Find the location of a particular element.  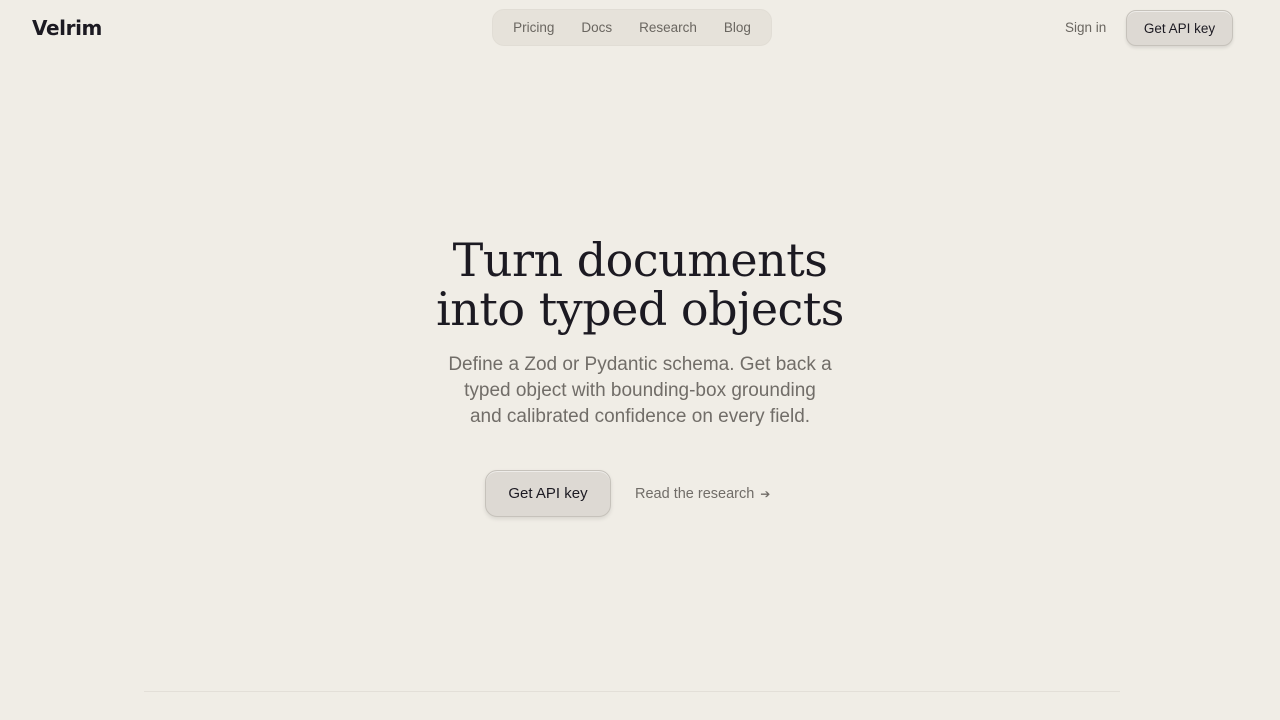

nav-pricing: Pricing is located at coordinates (534, 27).